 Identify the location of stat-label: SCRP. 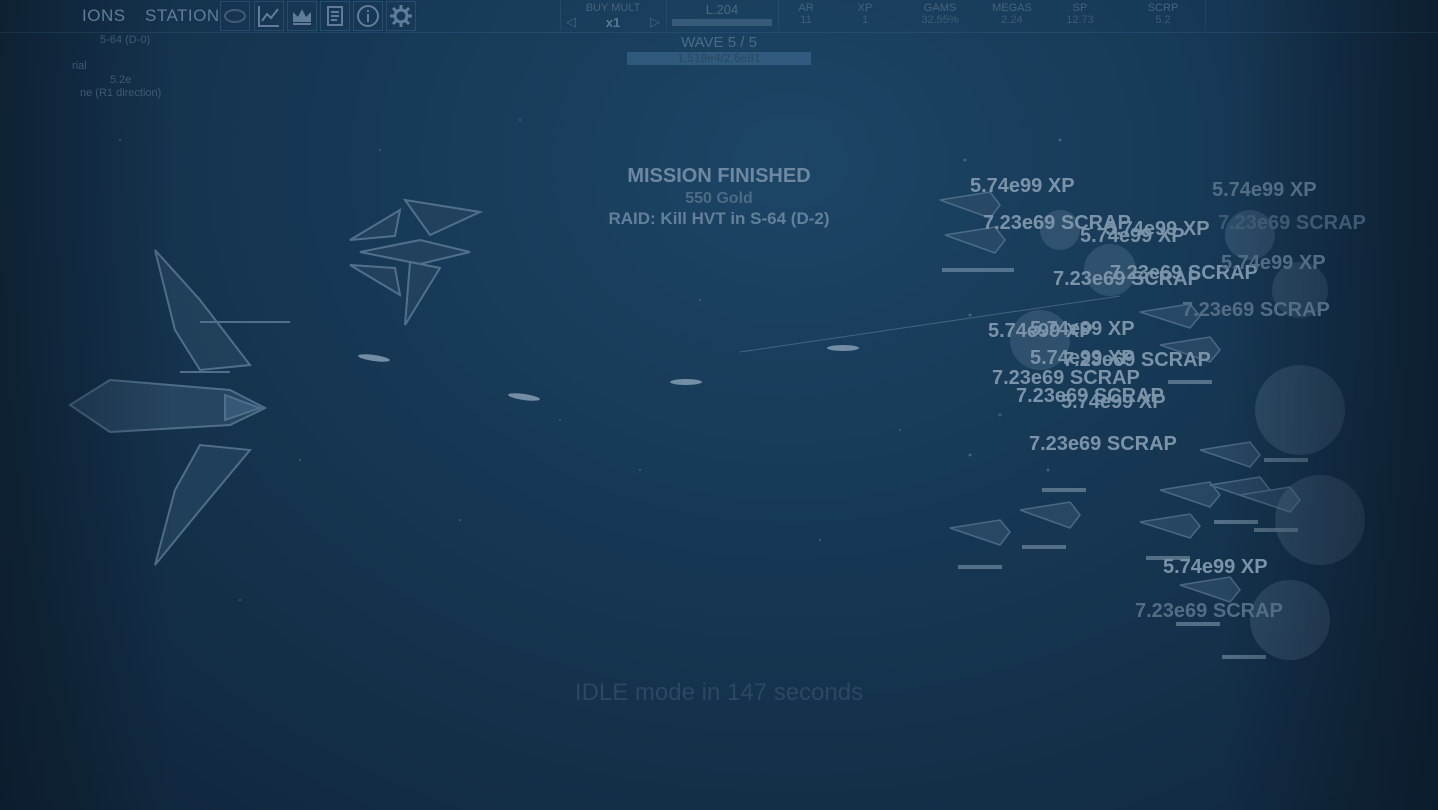
(1163, 8).